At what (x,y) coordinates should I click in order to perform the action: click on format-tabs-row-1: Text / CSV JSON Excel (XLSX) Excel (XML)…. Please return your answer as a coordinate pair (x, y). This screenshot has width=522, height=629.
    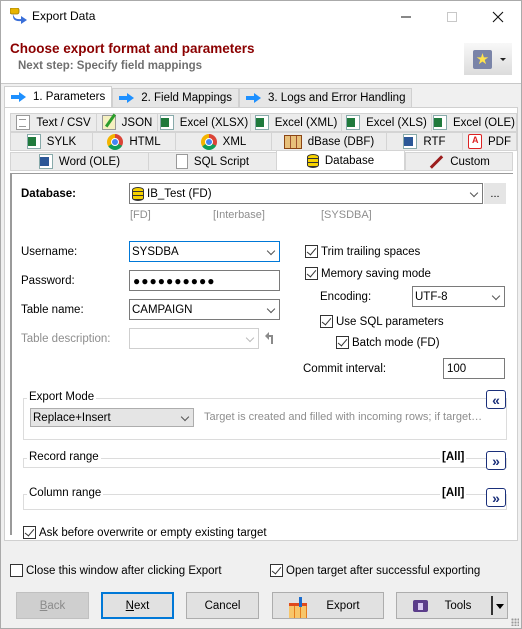
    Looking at the image, I should click on (263, 122).